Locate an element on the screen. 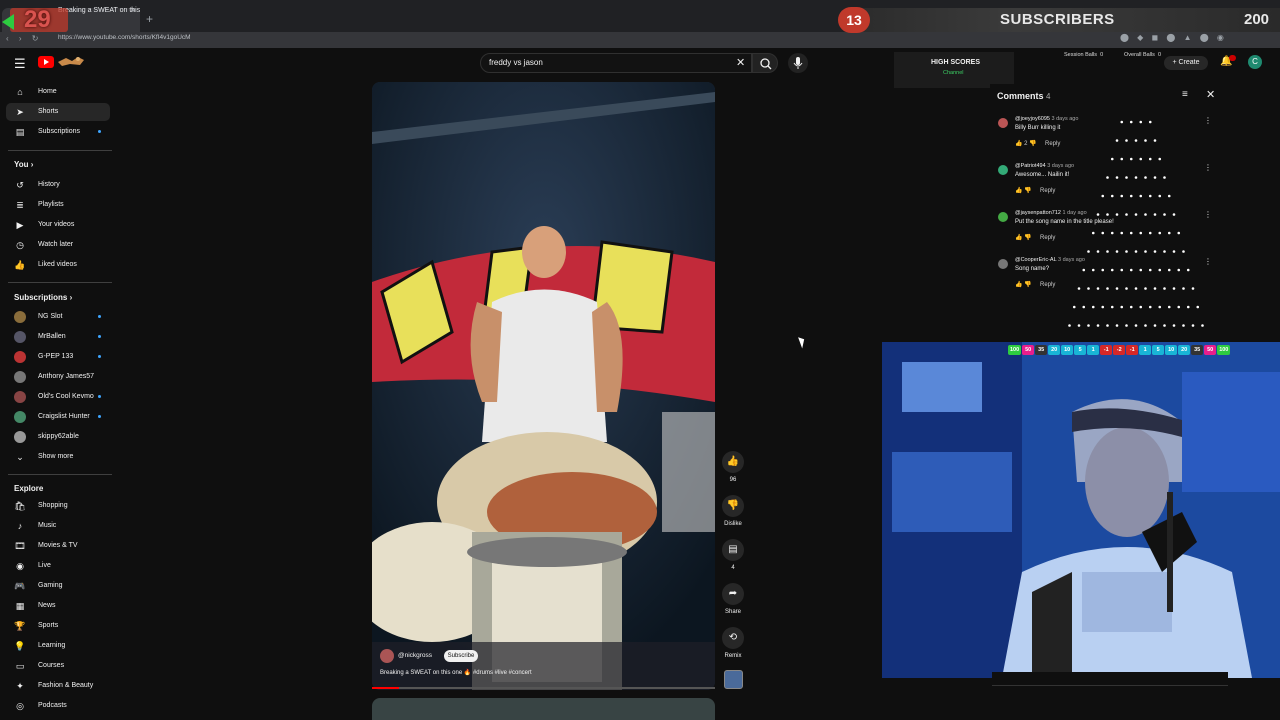  search-button is located at coordinates (765, 63).